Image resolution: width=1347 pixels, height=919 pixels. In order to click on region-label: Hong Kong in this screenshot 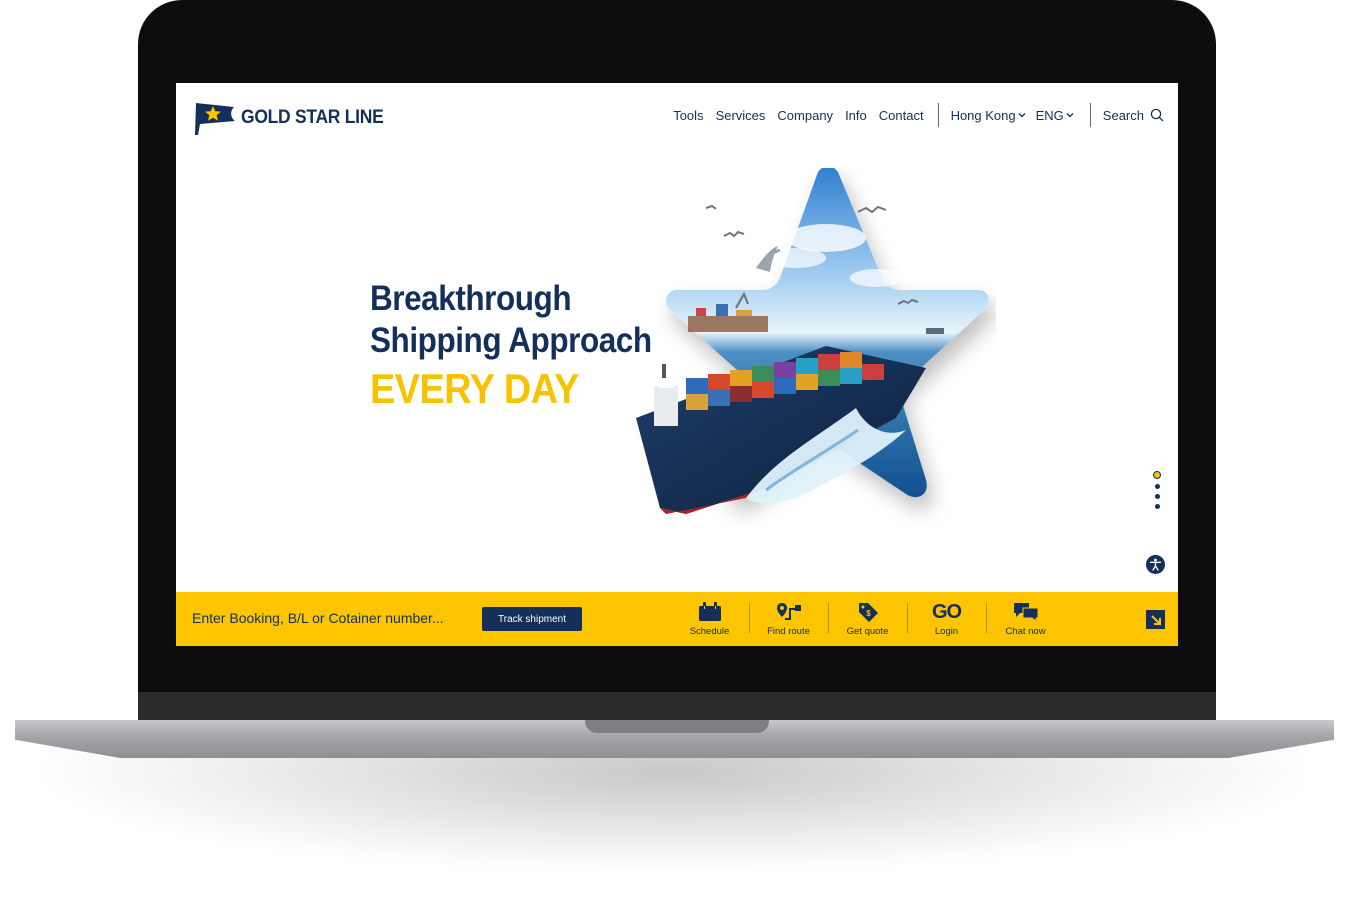, I will do `click(983, 115)`.